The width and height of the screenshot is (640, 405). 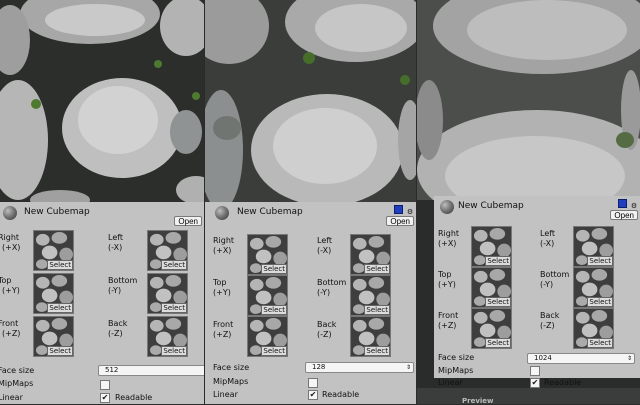 I want to click on face-size-value: 128, so click(x=319, y=367).